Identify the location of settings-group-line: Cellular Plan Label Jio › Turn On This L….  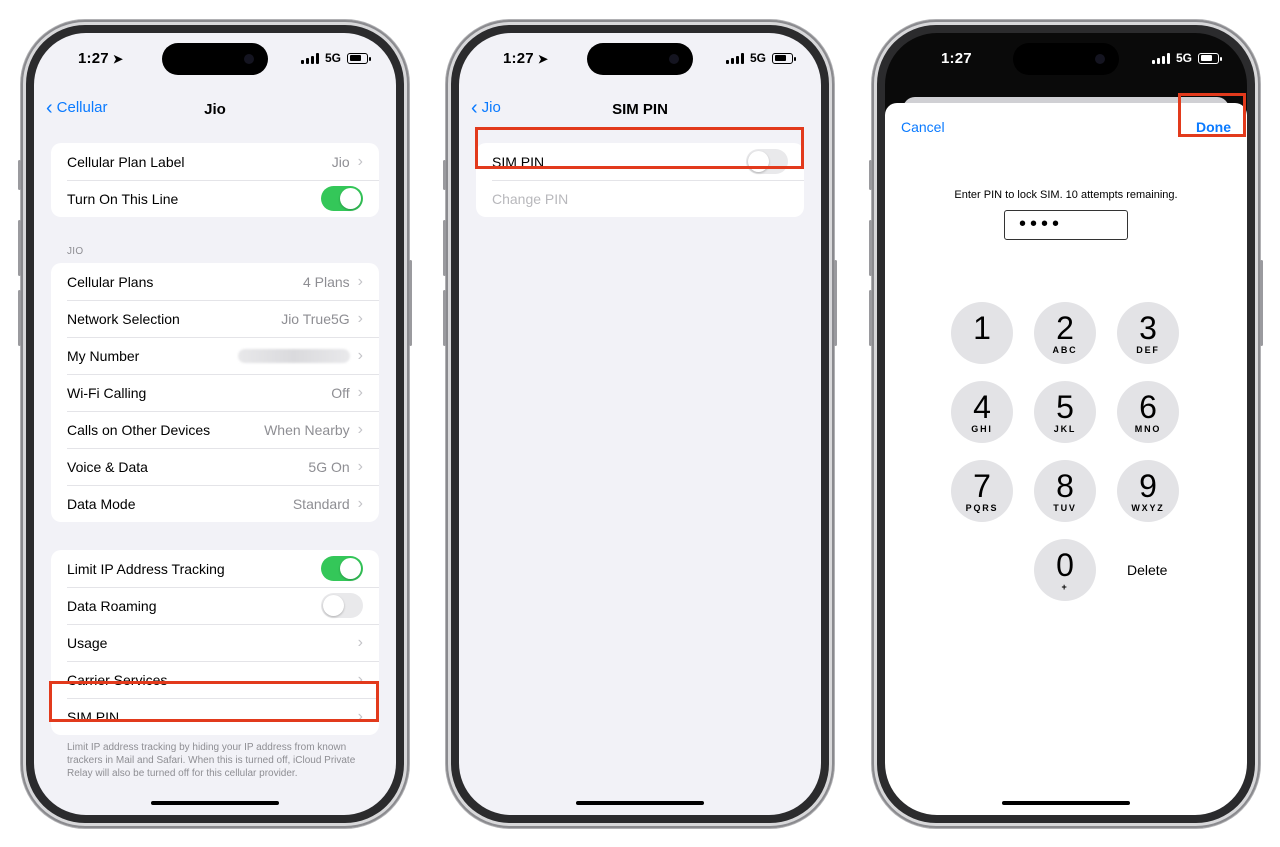
(215, 180).